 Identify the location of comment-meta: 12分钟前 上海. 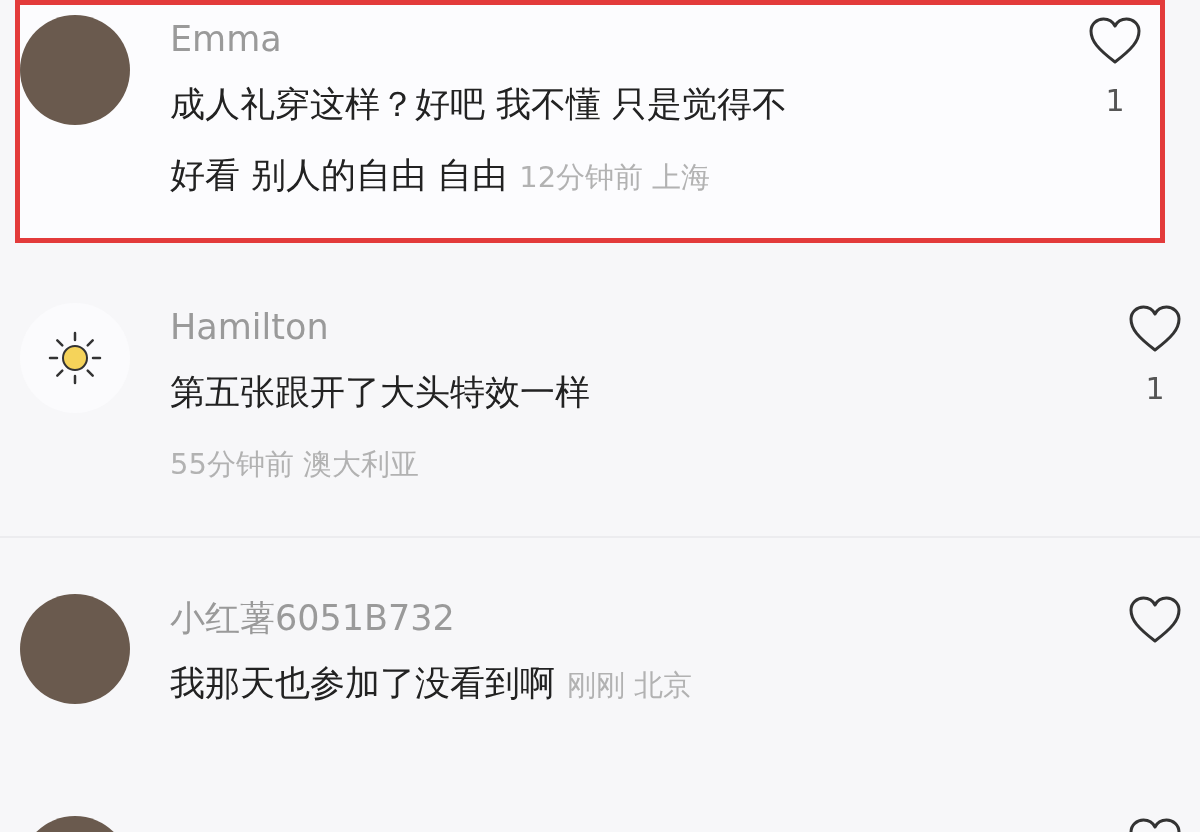
(615, 177).